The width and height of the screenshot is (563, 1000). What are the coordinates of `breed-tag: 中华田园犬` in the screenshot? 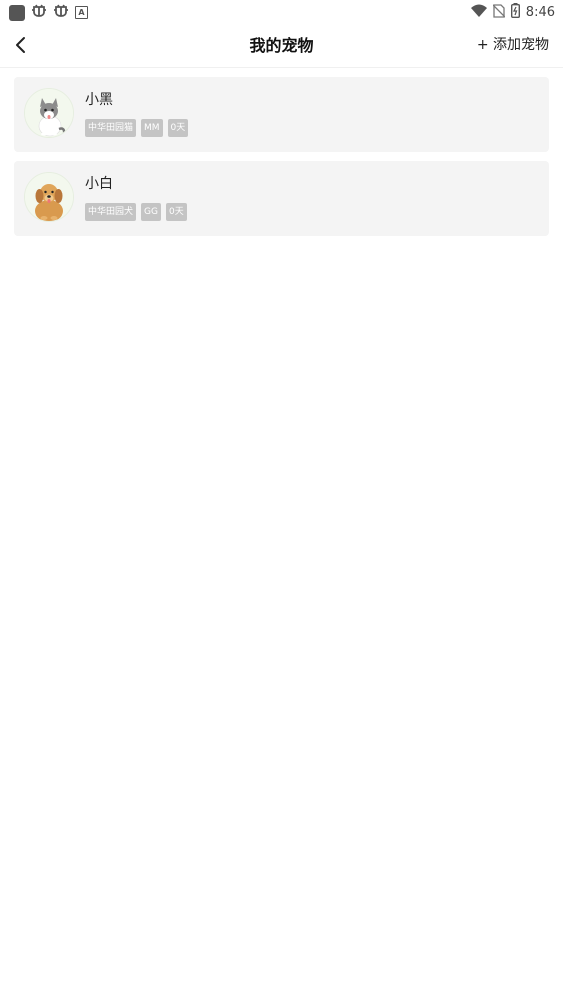 It's located at (111, 212).